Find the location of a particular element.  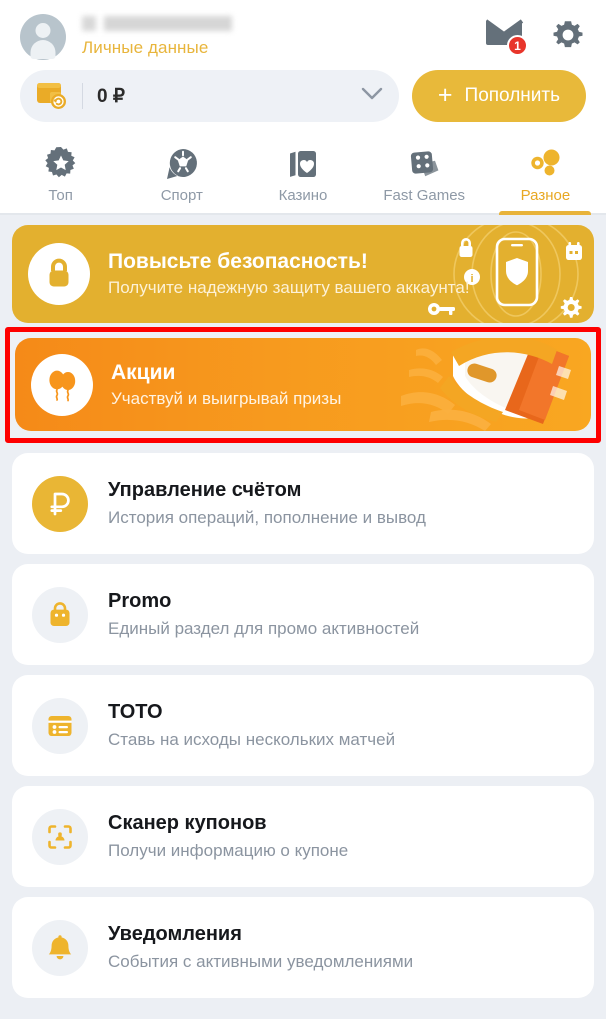

list-item-title: Promo is located at coordinates (140, 601).